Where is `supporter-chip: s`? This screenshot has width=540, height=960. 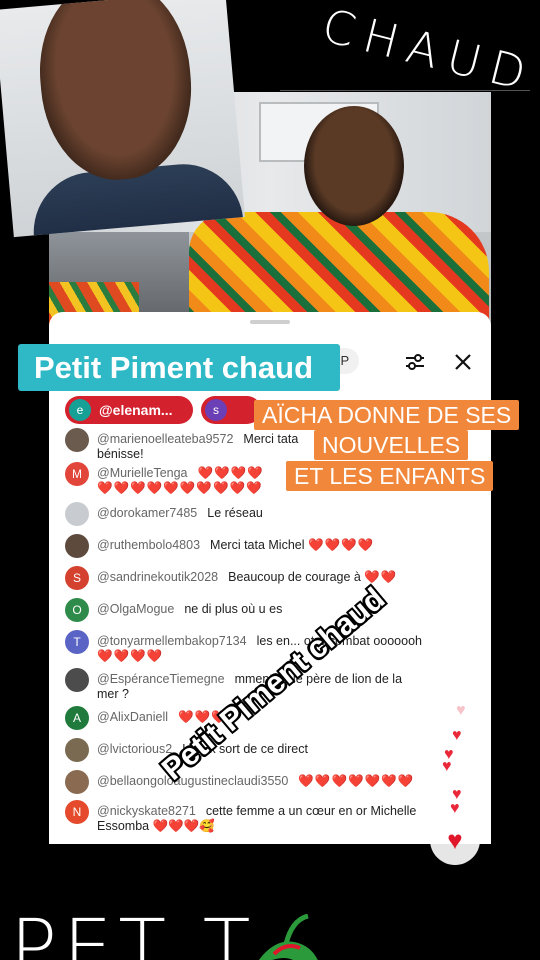 supporter-chip: s is located at coordinates (231, 410).